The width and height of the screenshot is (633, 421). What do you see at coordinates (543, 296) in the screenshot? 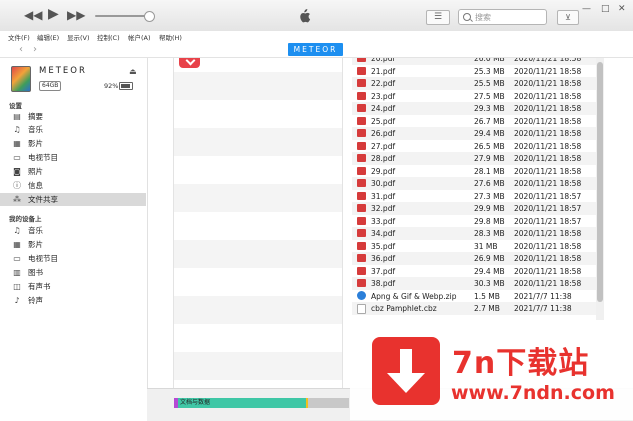
I see `file-date: 2021/7/7 11:38` at bounding box center [543, 296].